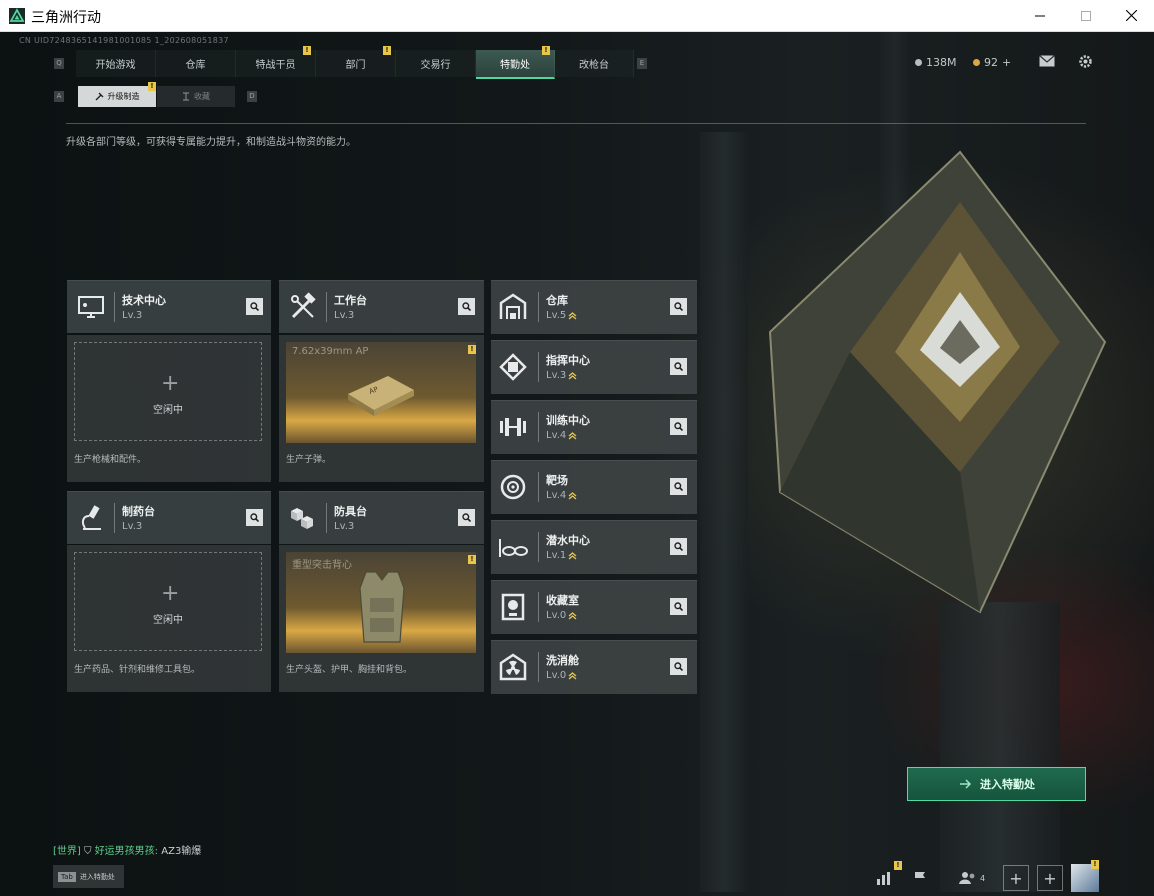 The height and width of the screenshot is (896, 1154). I want to click on facility-collection-room: 收藏室 Lv.0, so click(594, 607).